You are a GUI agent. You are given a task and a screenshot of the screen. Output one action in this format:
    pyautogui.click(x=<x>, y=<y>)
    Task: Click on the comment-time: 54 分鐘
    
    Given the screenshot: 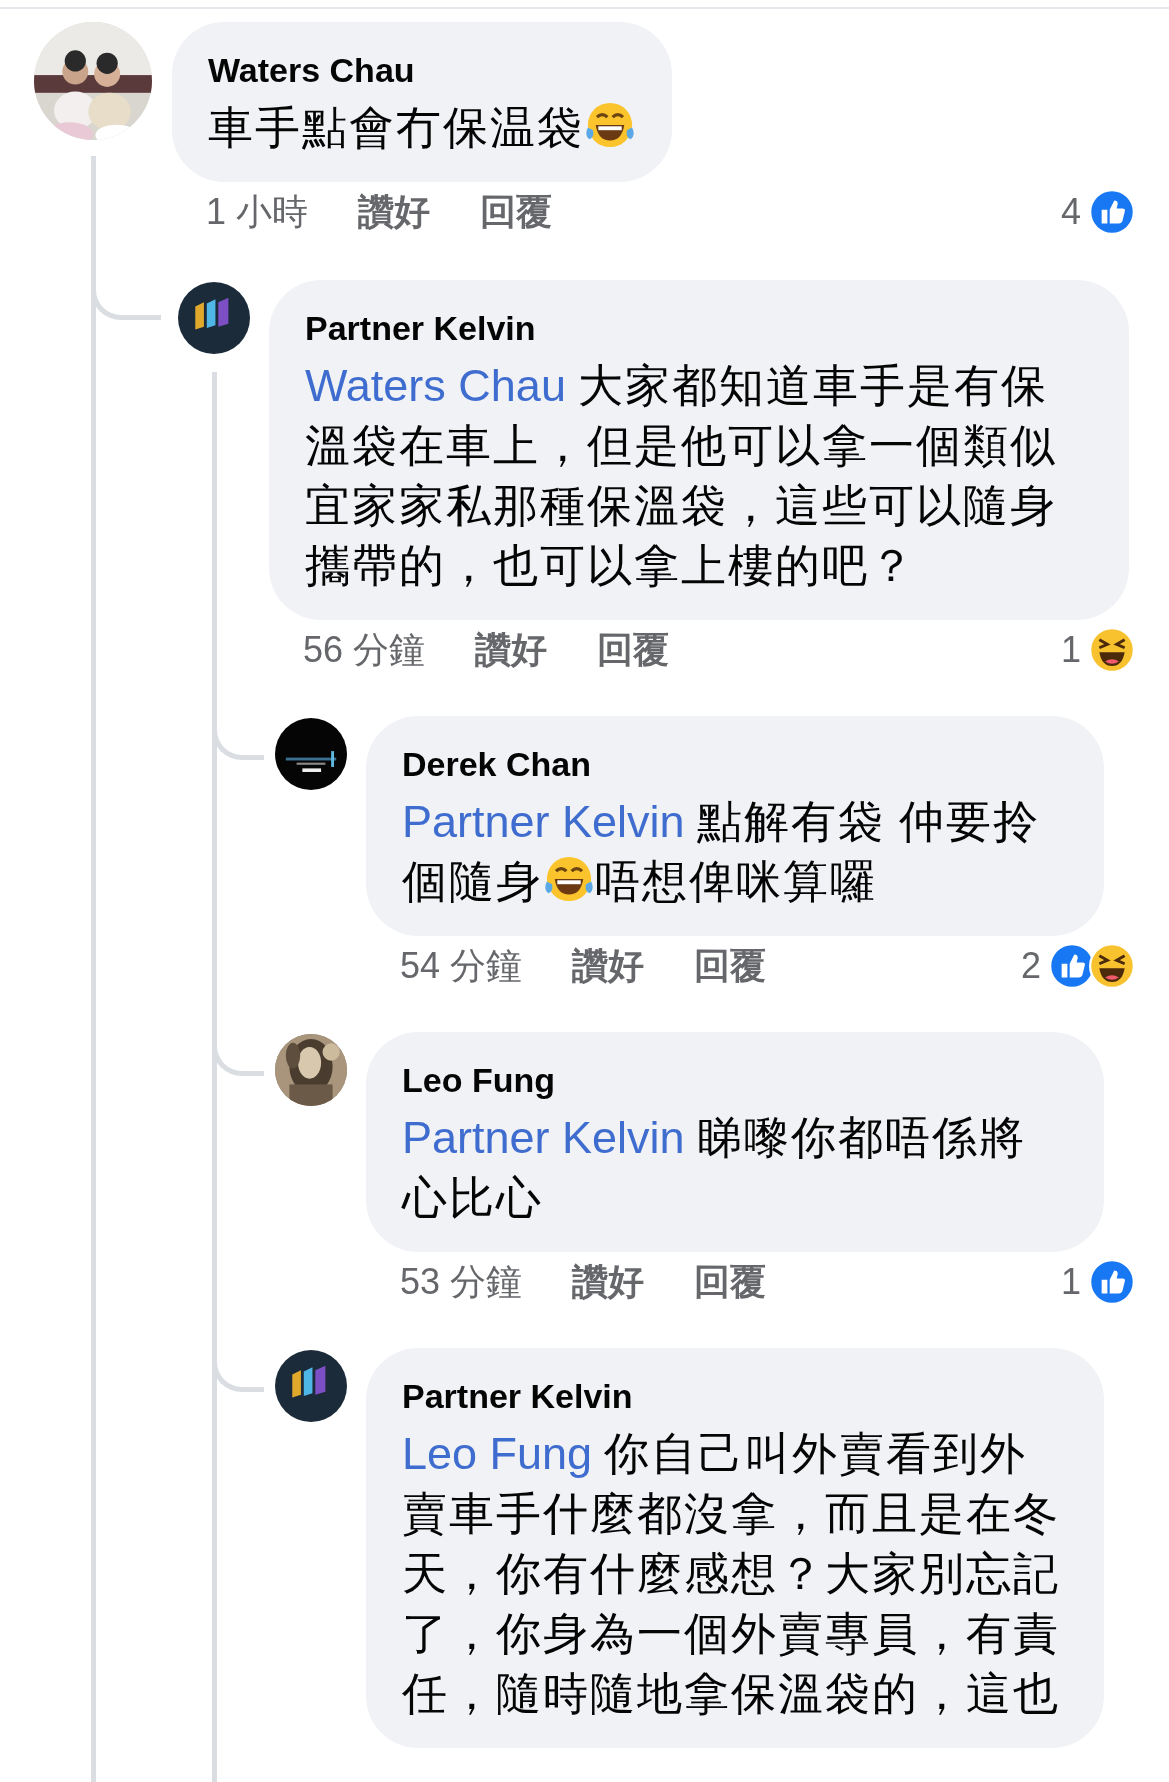 What is the action you would take?
    pyautogui.click(x=461, y=965)
    